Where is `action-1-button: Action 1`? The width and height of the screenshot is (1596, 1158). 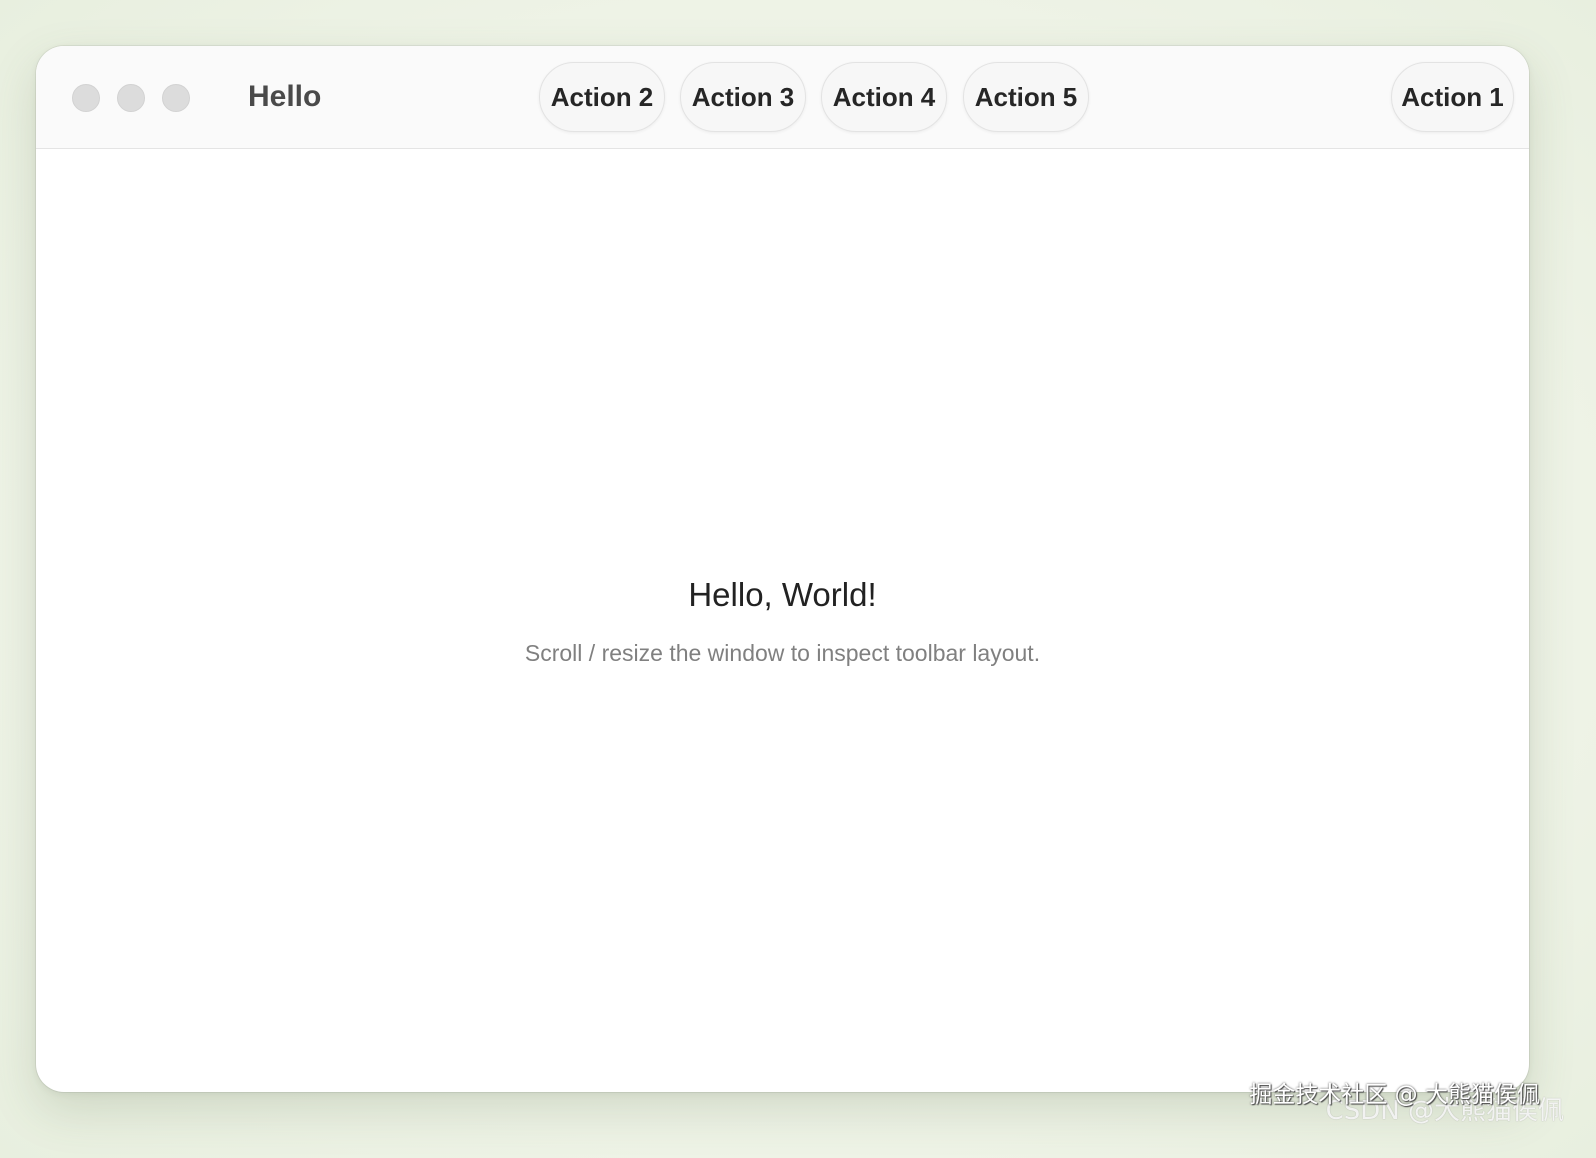
action-1-button: Action 1 is located at coordinates (1452, 97).